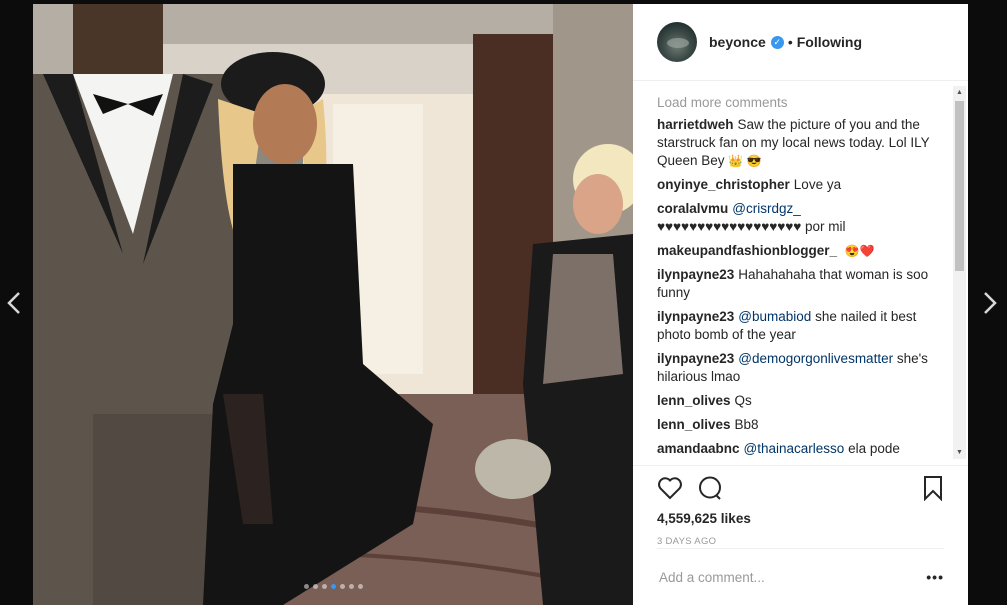 The image size is (1007, 605). What do you see at coordinates (792, 577) in the screenshot?
I see `add-comment-input` at bounding box center [792, 577].